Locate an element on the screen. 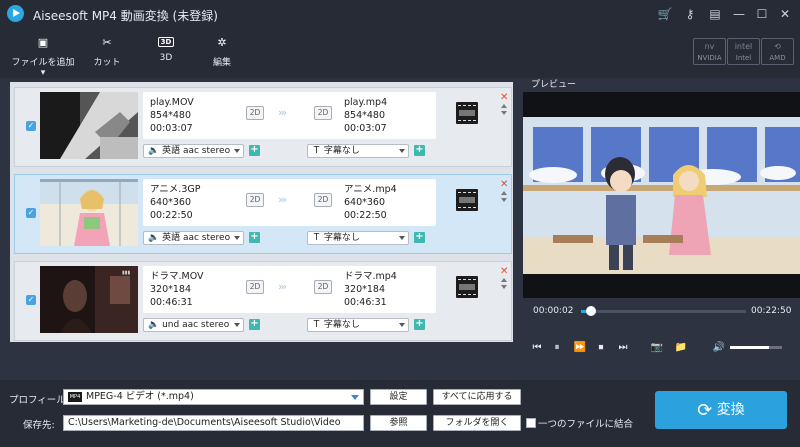 This screenshot has width=800, height=447. profile-label: プロフィール: is located at coordinates (39, 400).